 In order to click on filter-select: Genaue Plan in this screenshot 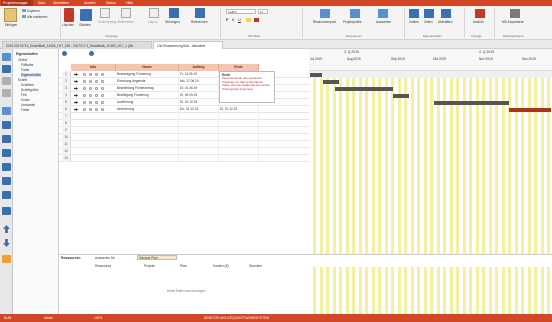, I will do `click(157, 257)`.